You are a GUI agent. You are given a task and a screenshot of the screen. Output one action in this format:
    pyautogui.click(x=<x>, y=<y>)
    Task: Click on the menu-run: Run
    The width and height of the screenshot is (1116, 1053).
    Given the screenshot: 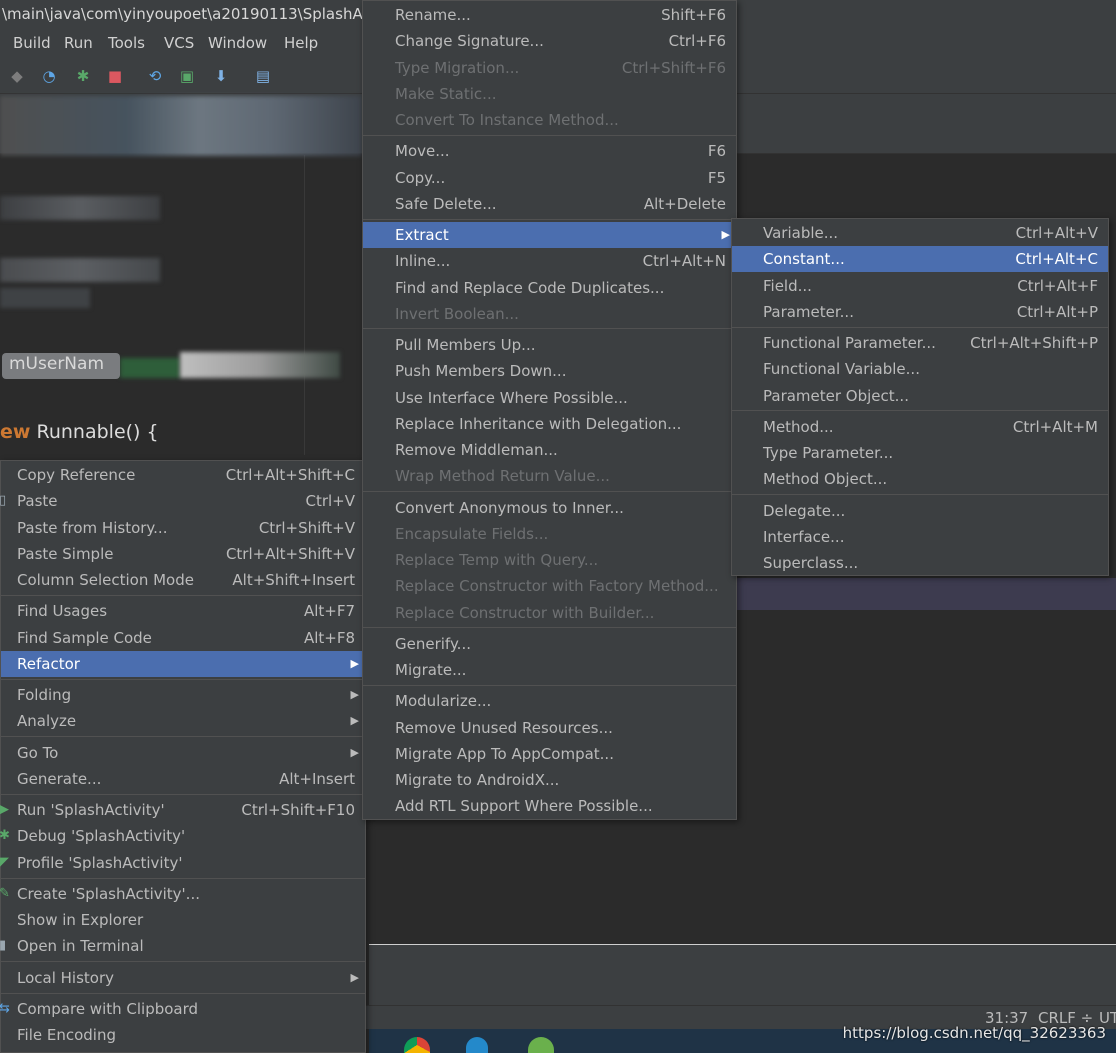 What is the action you would take?
    pyautogui.click(x=78, y=43)
    